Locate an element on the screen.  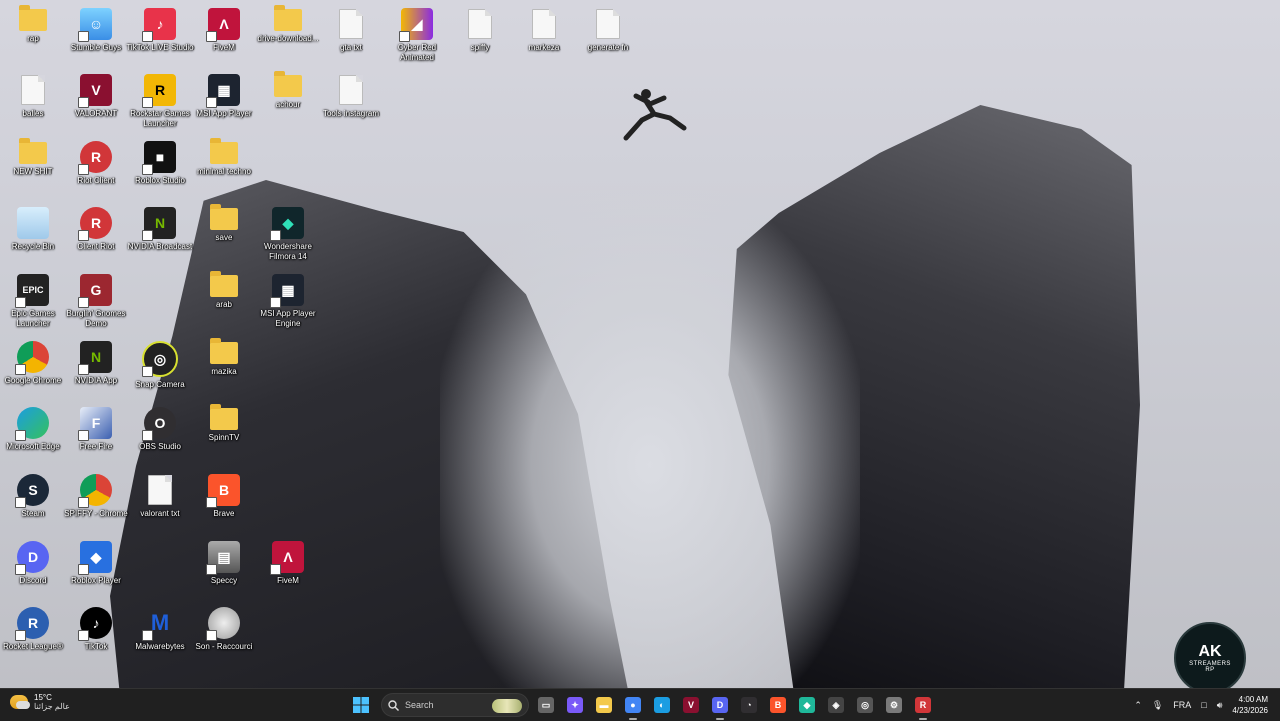
rocket-league-icon: R is located at coordinates (32, 624).